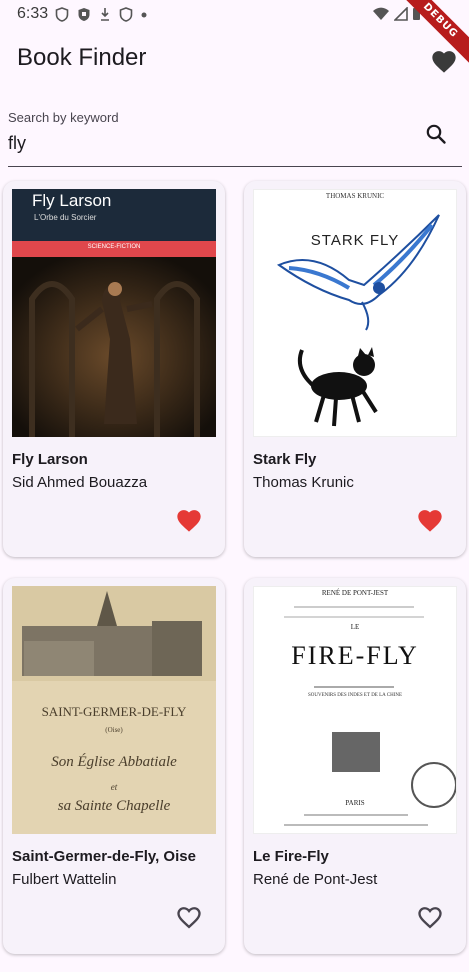 This screenshot has height=972, width=469. I want to click on book-title: Stark Fly, so click(285, 459).